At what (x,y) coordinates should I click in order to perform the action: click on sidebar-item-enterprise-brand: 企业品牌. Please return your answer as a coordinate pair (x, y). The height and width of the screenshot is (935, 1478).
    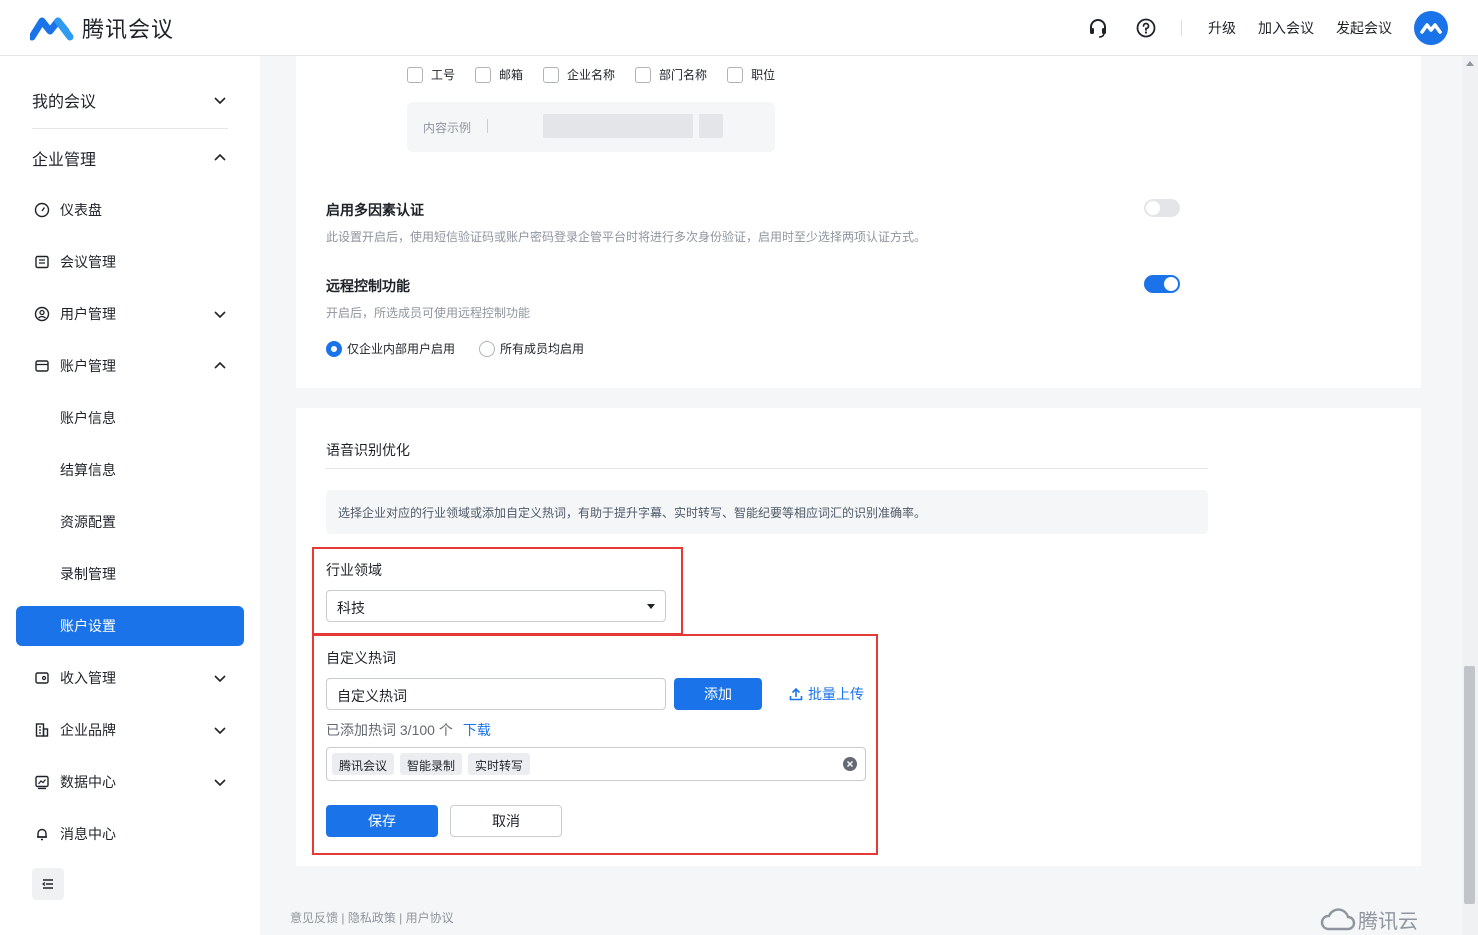
    Looking at the image, I should click on (130, 730).